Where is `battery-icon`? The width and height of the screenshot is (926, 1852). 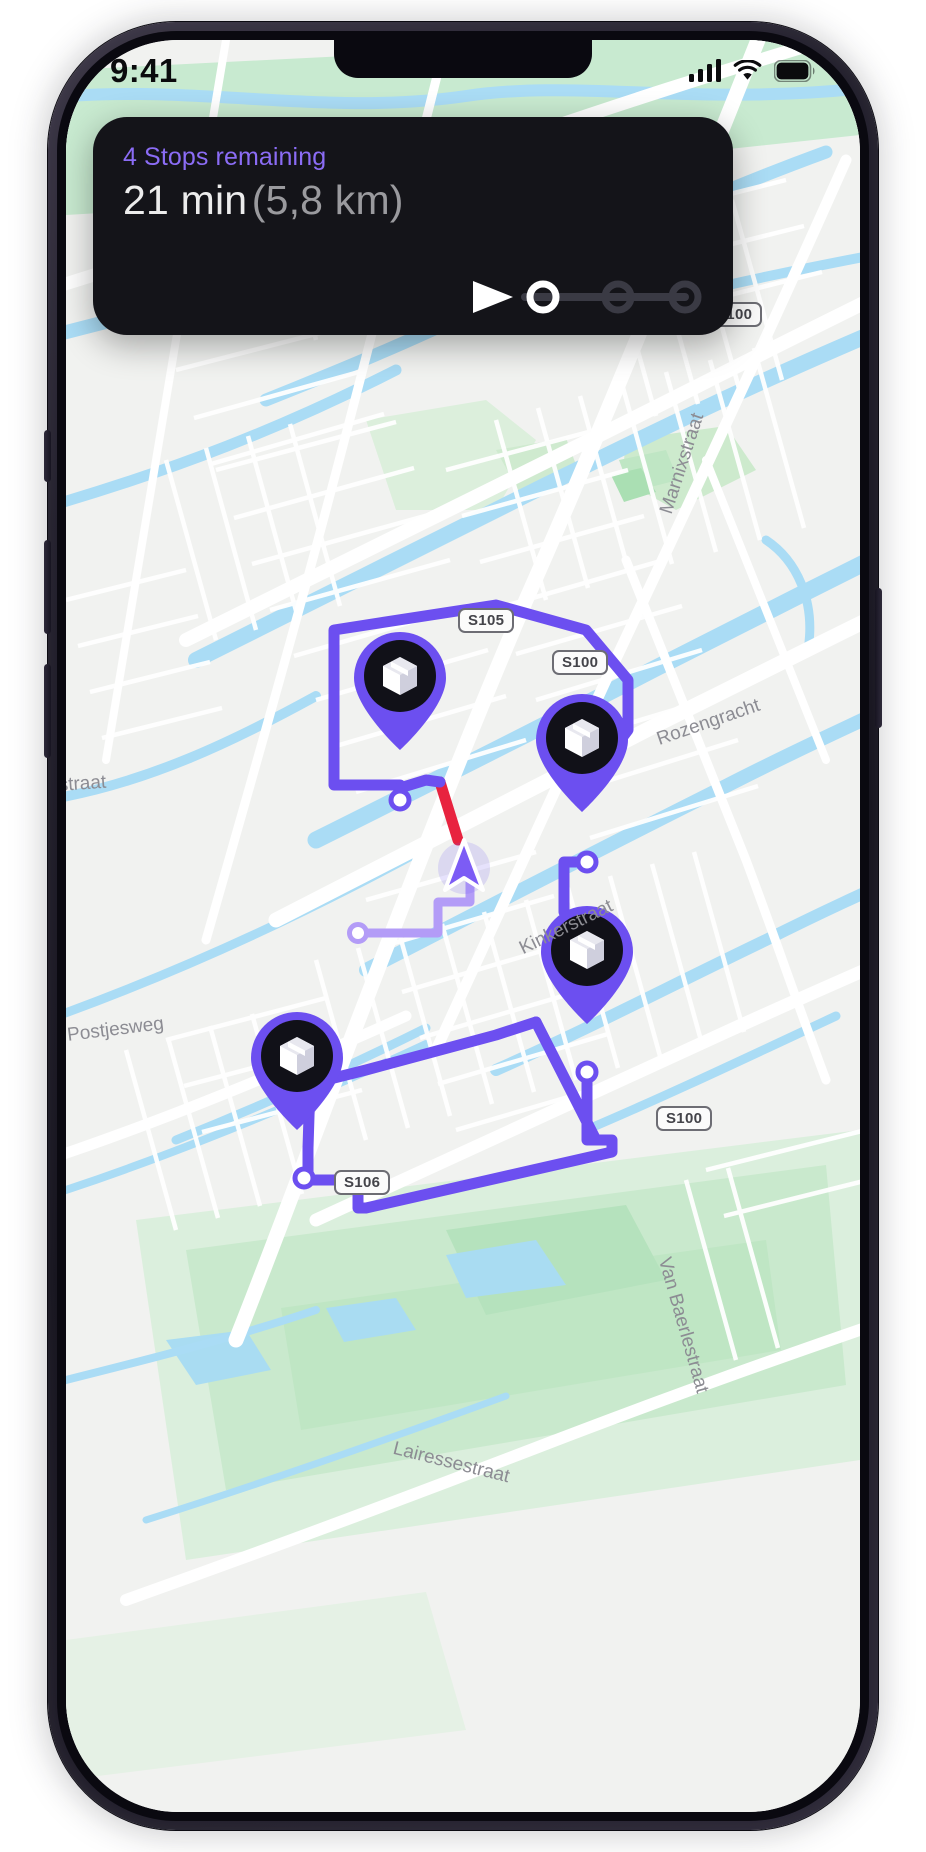 battery-icon is located at coordinates (795, 71).